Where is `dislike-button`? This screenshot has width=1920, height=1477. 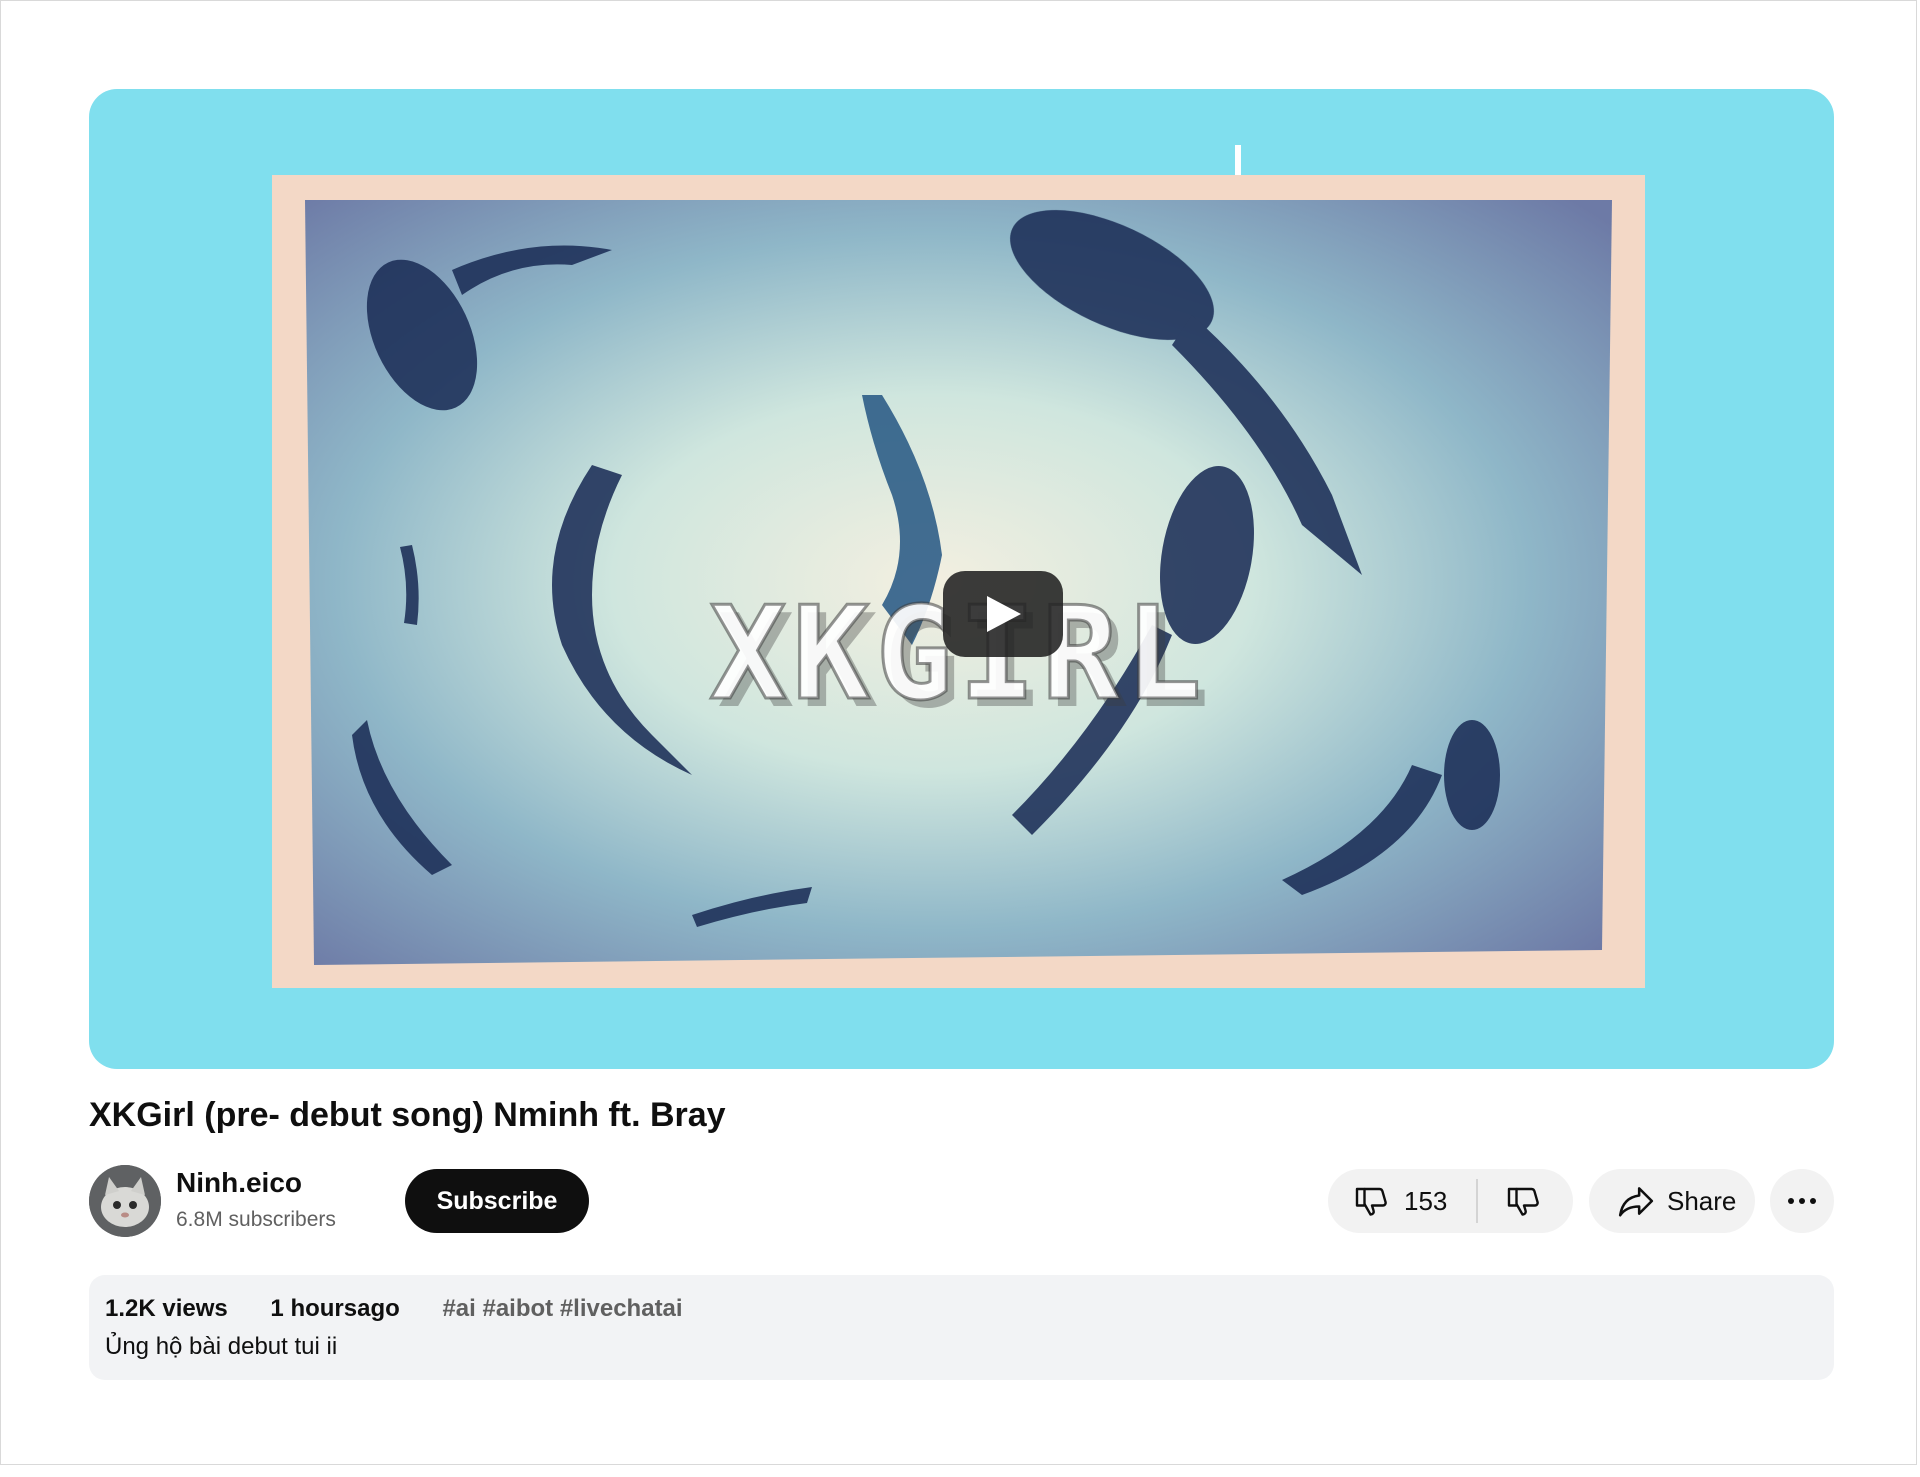
dislike-button is located at coordinates (1510, 1201).